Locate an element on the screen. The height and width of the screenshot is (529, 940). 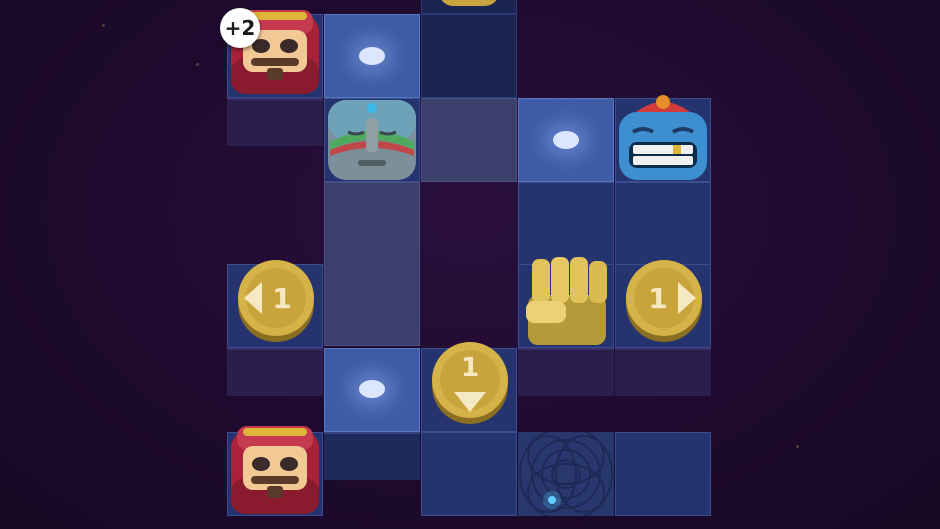
bonus-badge: +2 is located at coordinates (240, 28).